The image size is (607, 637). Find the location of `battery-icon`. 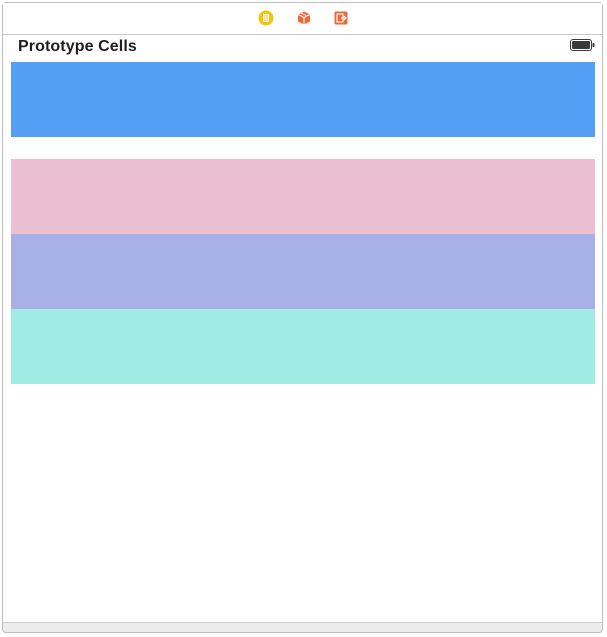

battery-icon is located at coordinates (582, 45).